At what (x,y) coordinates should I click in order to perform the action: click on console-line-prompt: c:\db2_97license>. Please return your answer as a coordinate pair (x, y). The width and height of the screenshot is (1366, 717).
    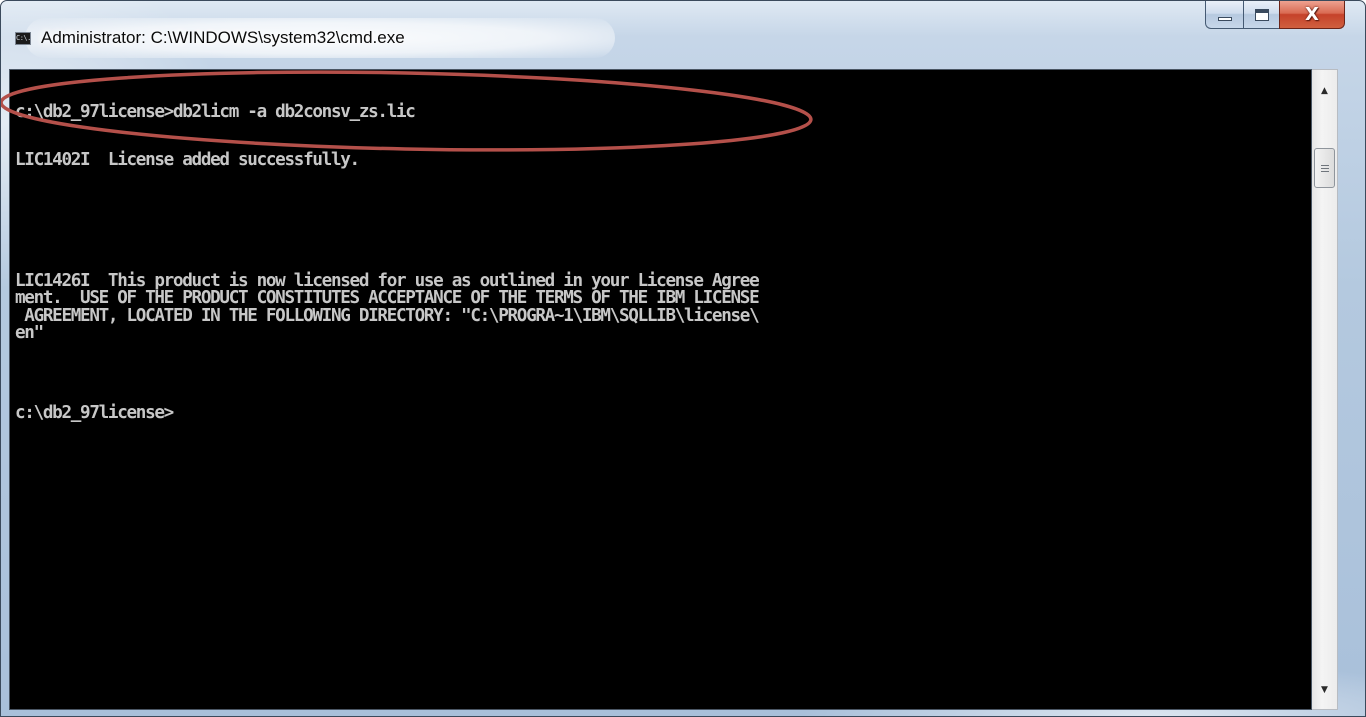
    Looking at the image, I should click on (94, 413).